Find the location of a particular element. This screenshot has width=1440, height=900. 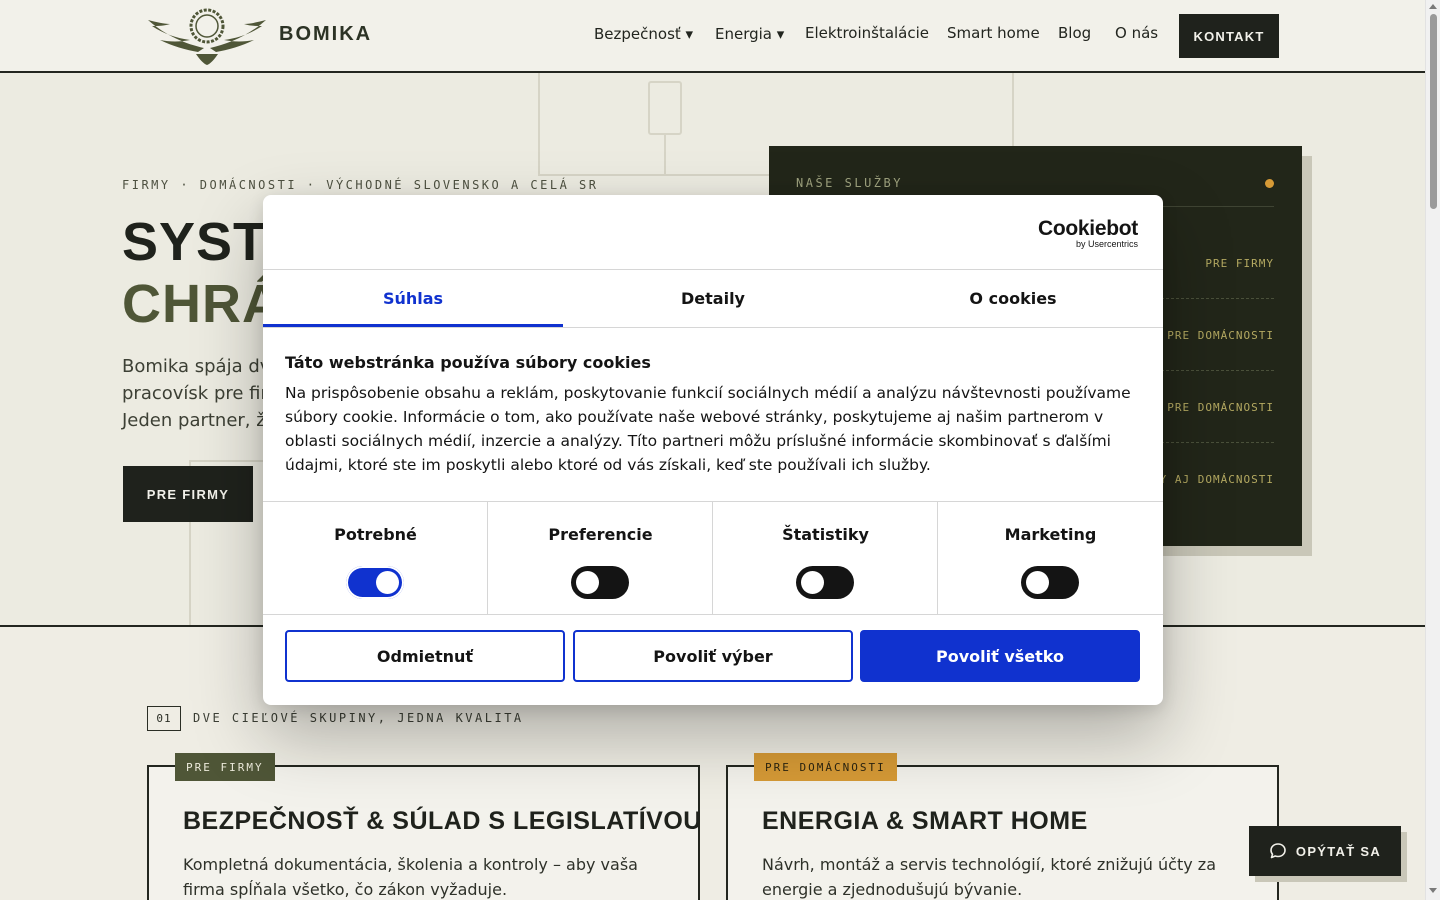

category-statistiky: Štatistiky is located at coordinates (825, 558).